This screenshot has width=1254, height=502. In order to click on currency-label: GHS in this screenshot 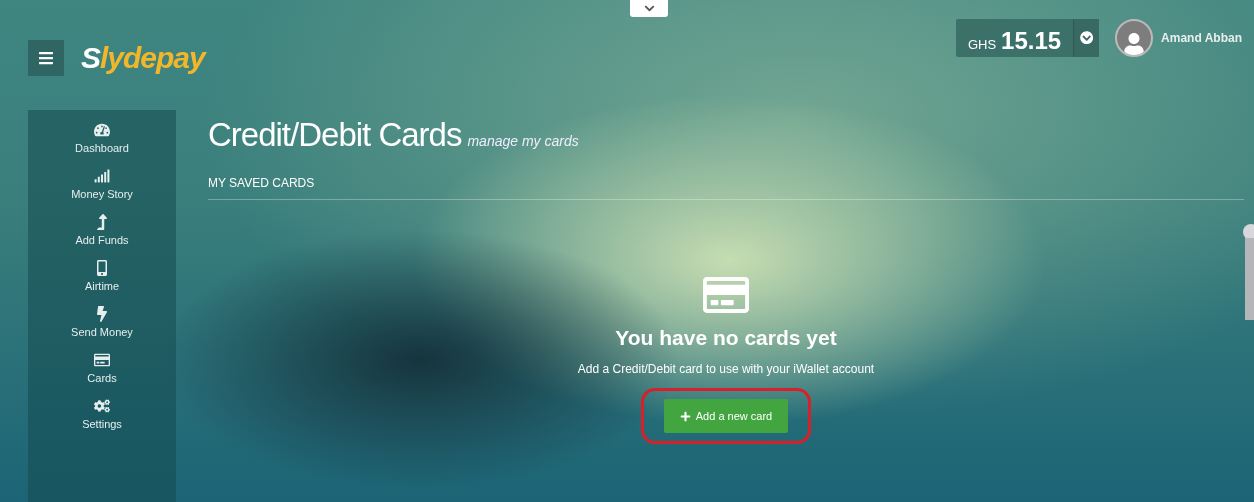, I will do `click(982, 44)`.